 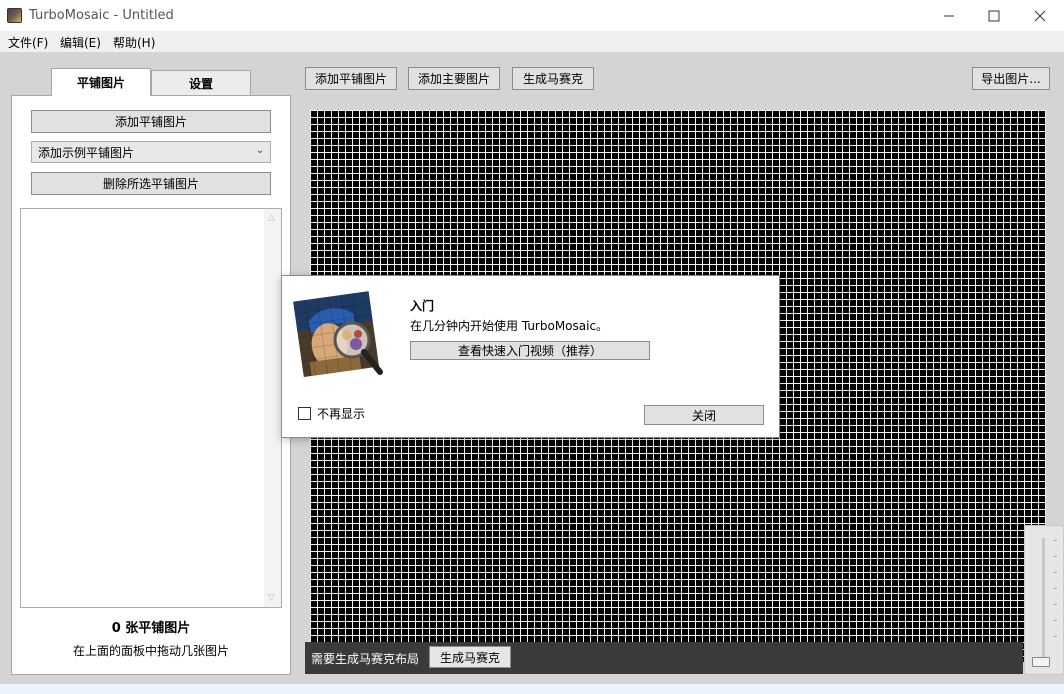 I want to click on window-title: TurboMosaic - Untitled, so click(x=101, y=15).